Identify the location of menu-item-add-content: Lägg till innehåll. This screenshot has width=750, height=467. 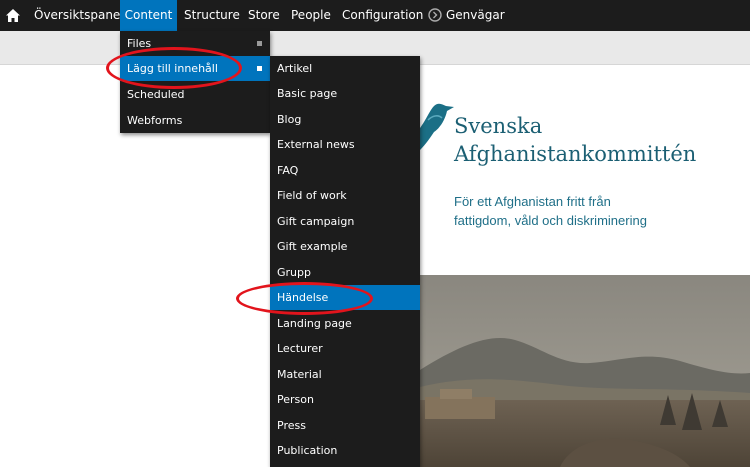
(195, 68).